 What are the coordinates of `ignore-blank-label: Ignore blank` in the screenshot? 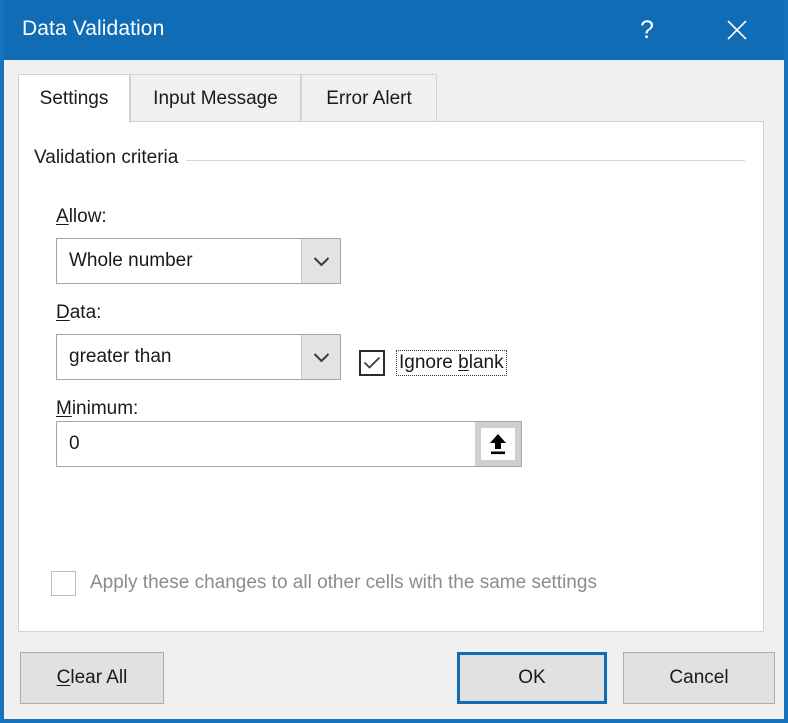 It's located at (451, 363).